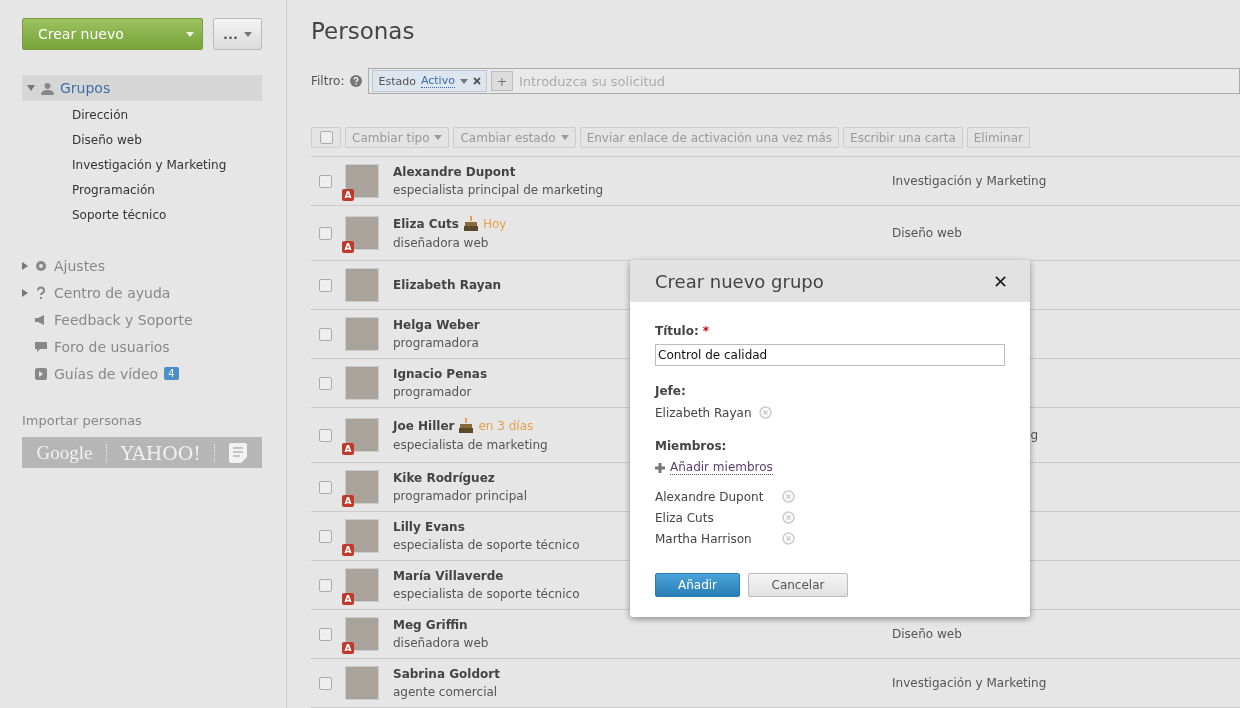 This screenshot has height=708, width=1240. Describe the element at coordinates (685, 517) in the screenshot. I see `member-name: Eliza Cuts` at that location.